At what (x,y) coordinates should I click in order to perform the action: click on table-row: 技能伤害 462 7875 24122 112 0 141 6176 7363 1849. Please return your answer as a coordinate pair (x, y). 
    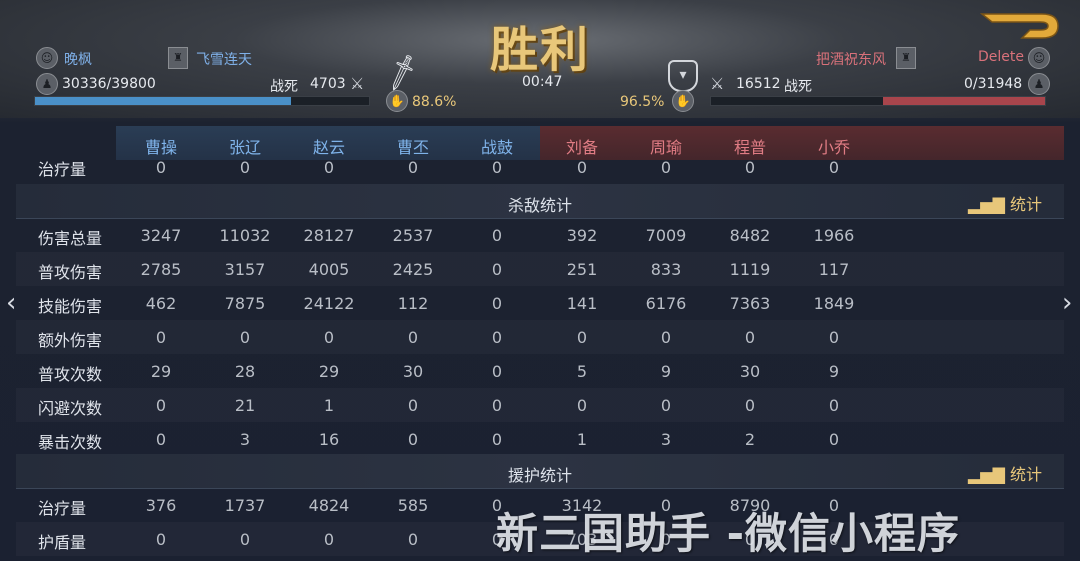
    Looking at the image, I should click on (540, 303).